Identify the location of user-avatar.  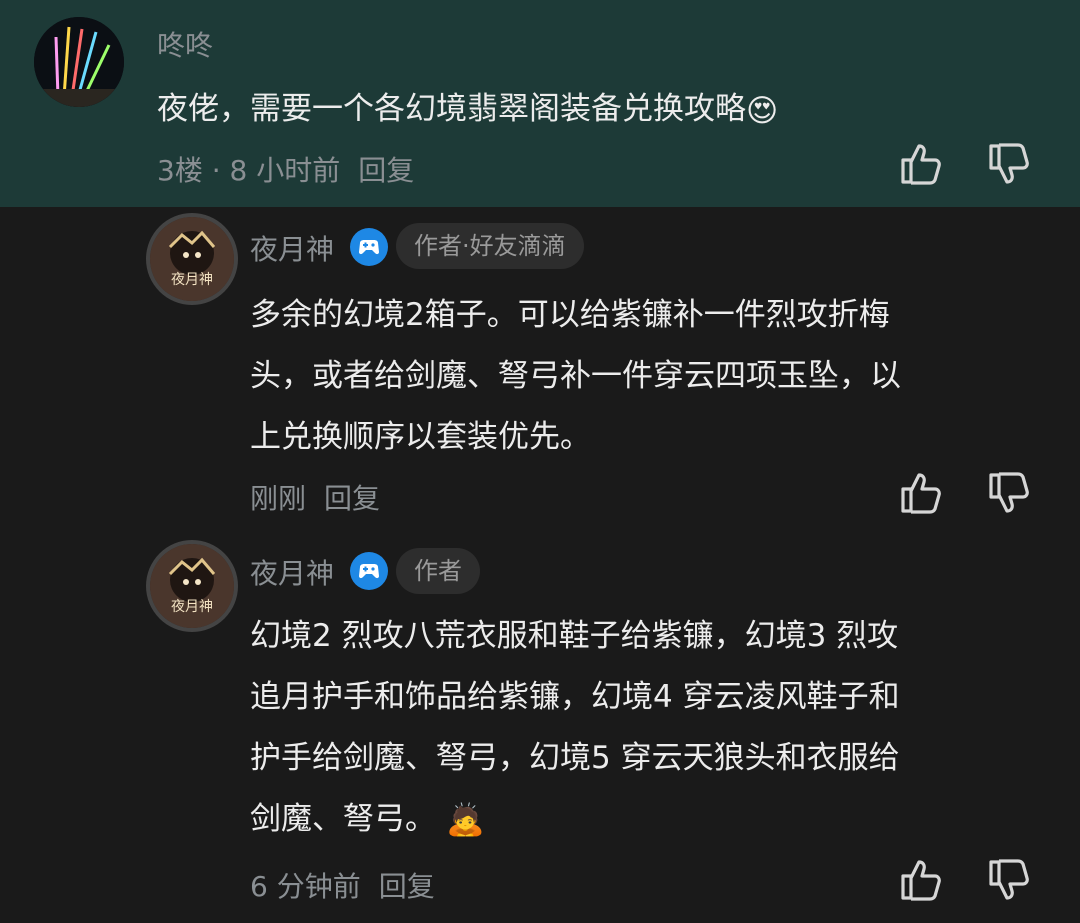
(79, 62).